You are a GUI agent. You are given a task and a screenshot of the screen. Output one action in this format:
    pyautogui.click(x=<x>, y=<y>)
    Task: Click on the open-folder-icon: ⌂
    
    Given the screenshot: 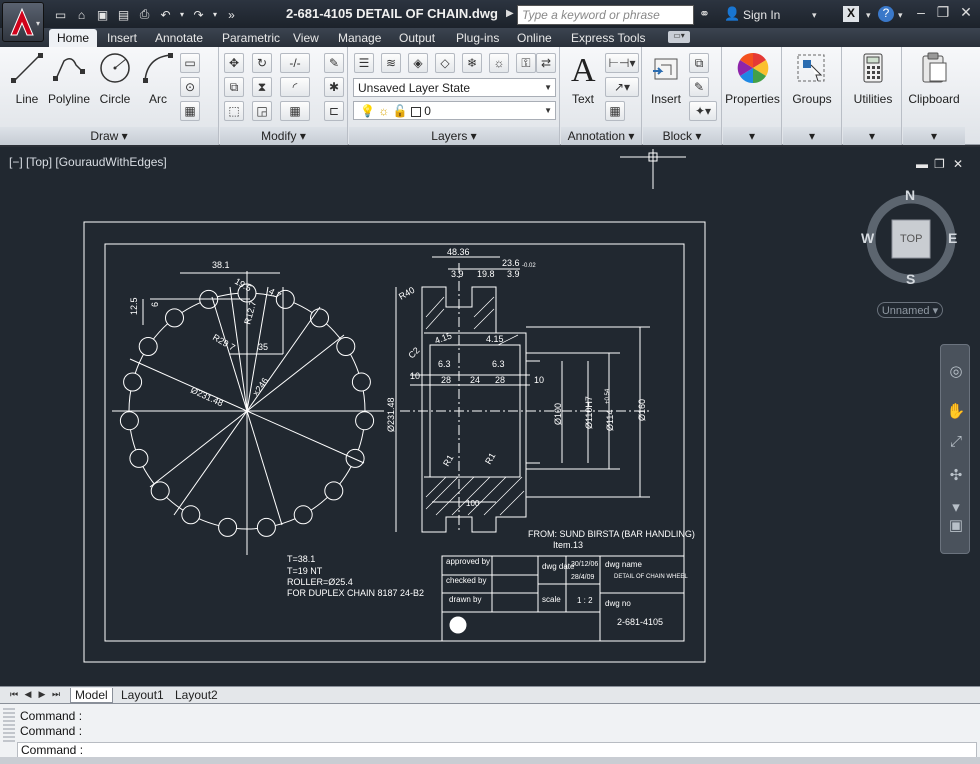 What is the action you would take?
    pyautogui.click(x=81, y=14)
    